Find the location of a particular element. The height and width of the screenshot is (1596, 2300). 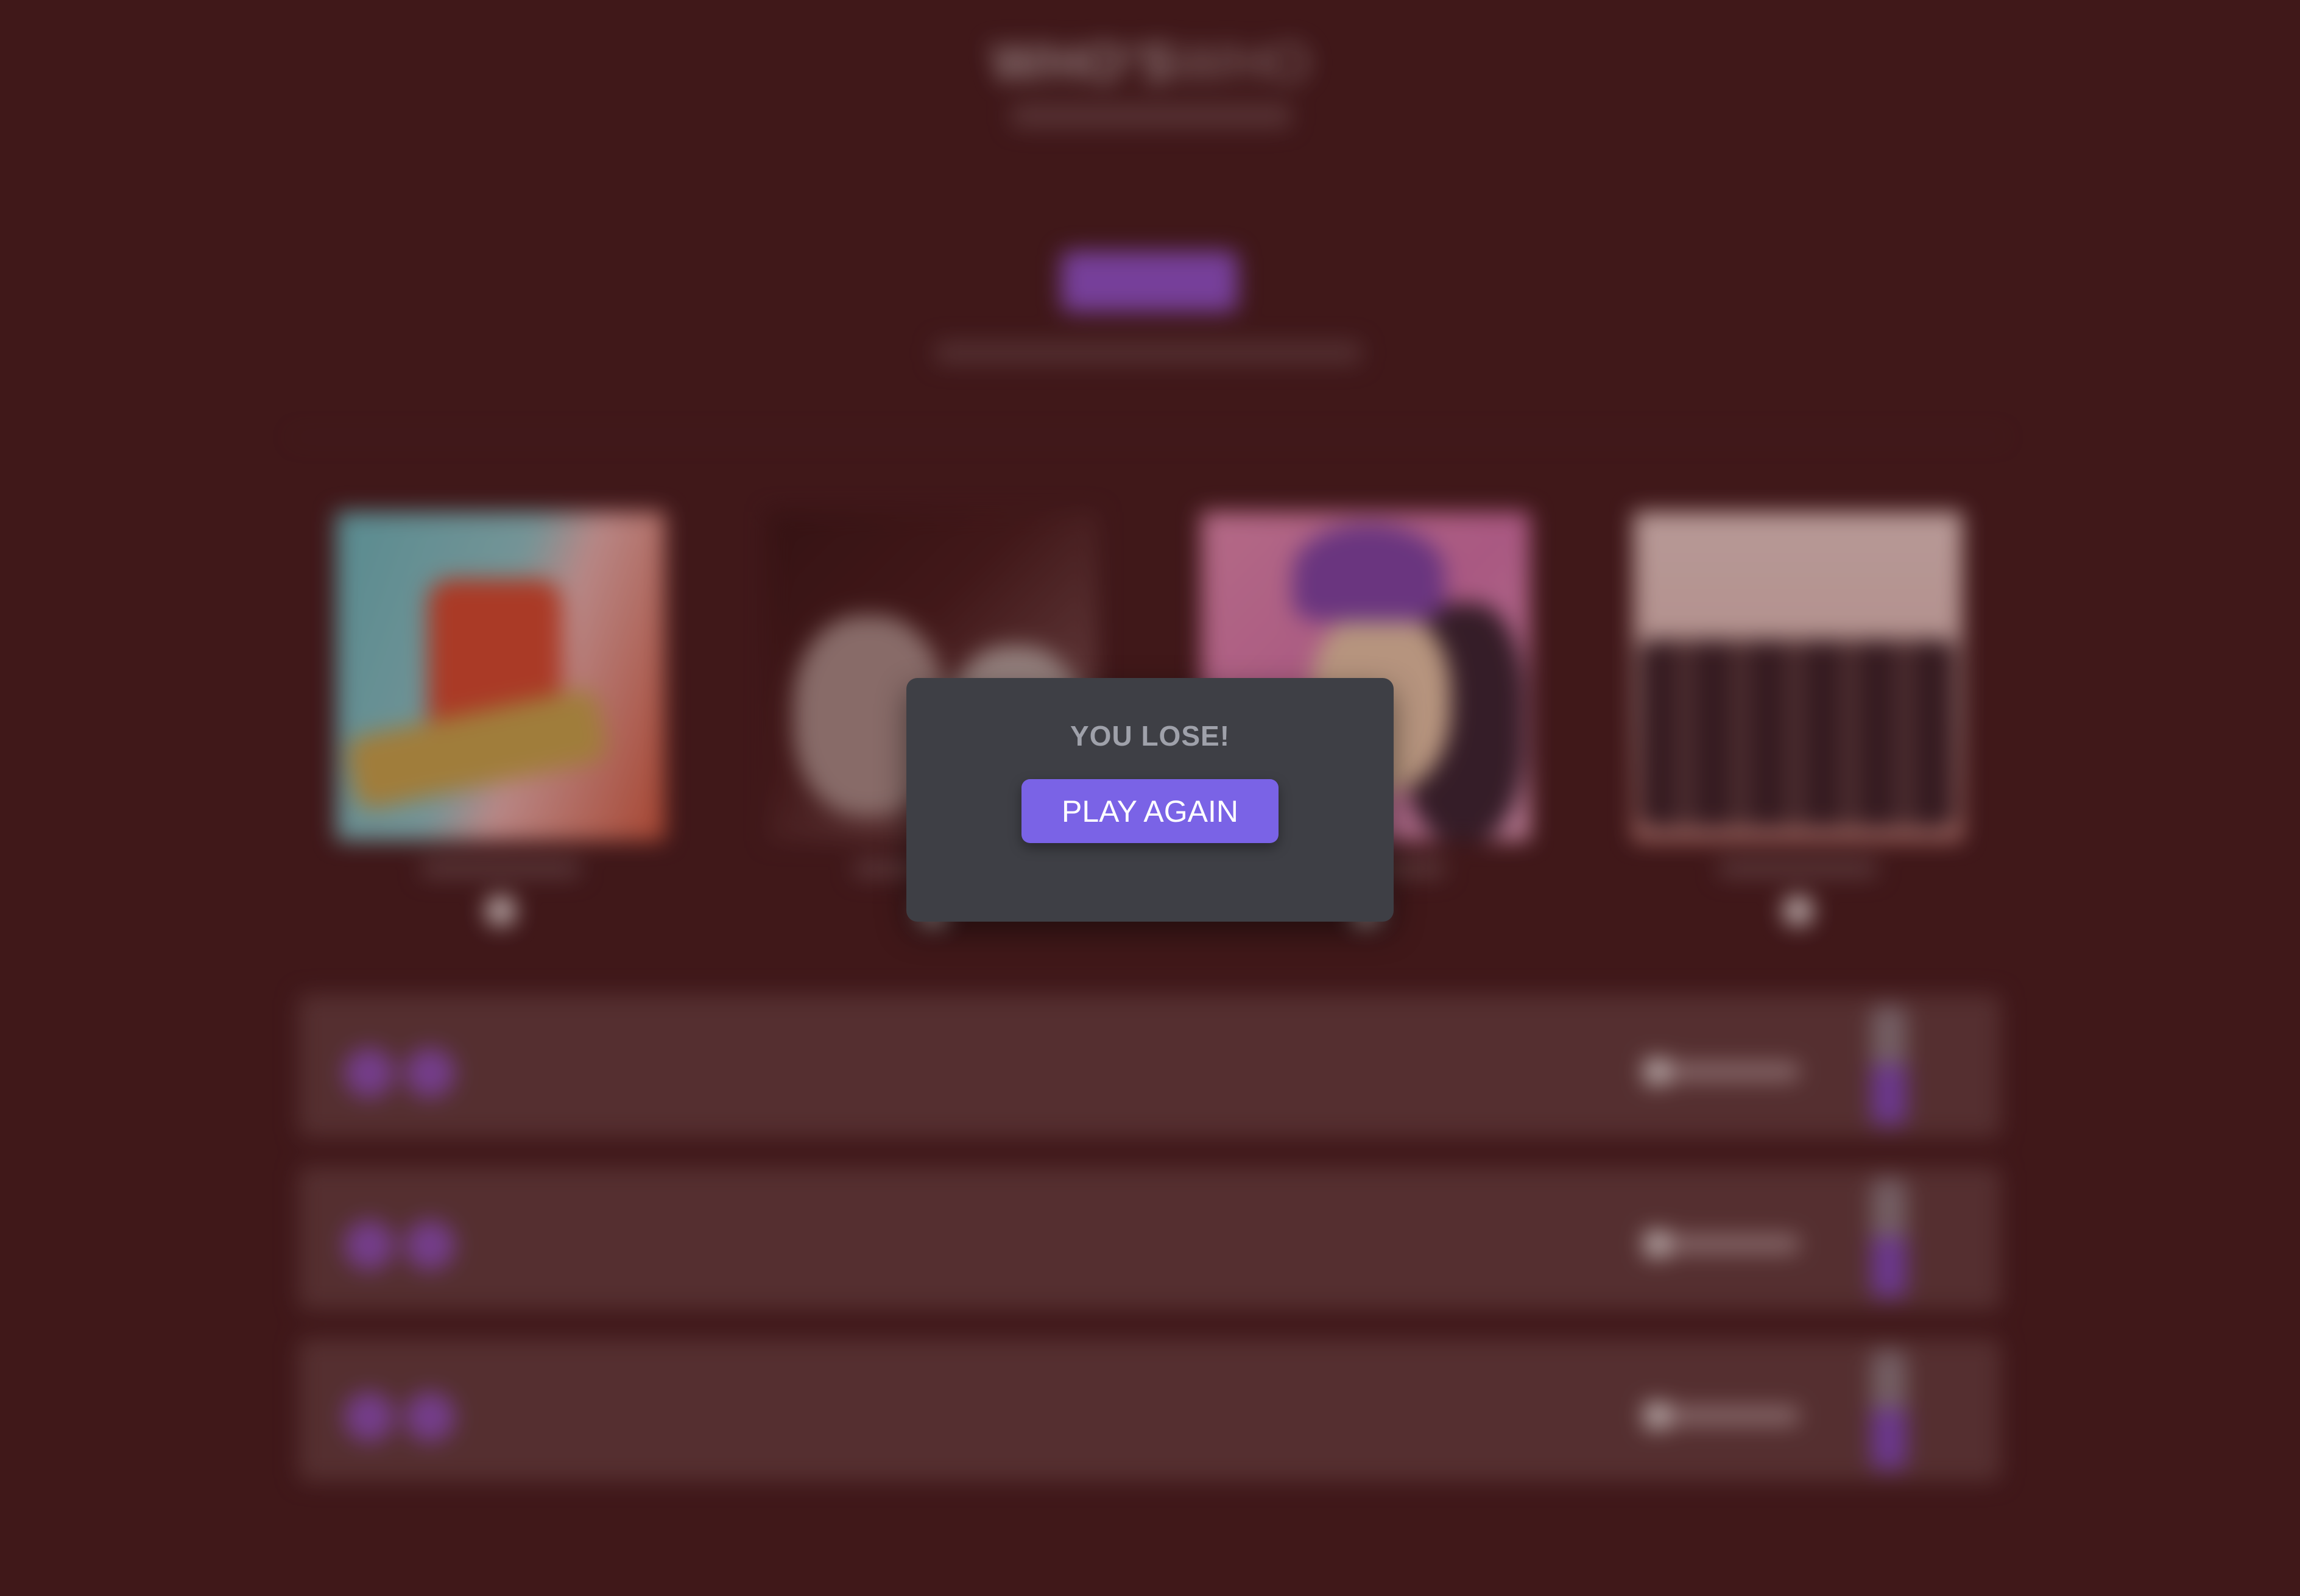

game-over-dialog: YOU LOSE! PLAY AGAIN is located at coordinates (1150, 800).